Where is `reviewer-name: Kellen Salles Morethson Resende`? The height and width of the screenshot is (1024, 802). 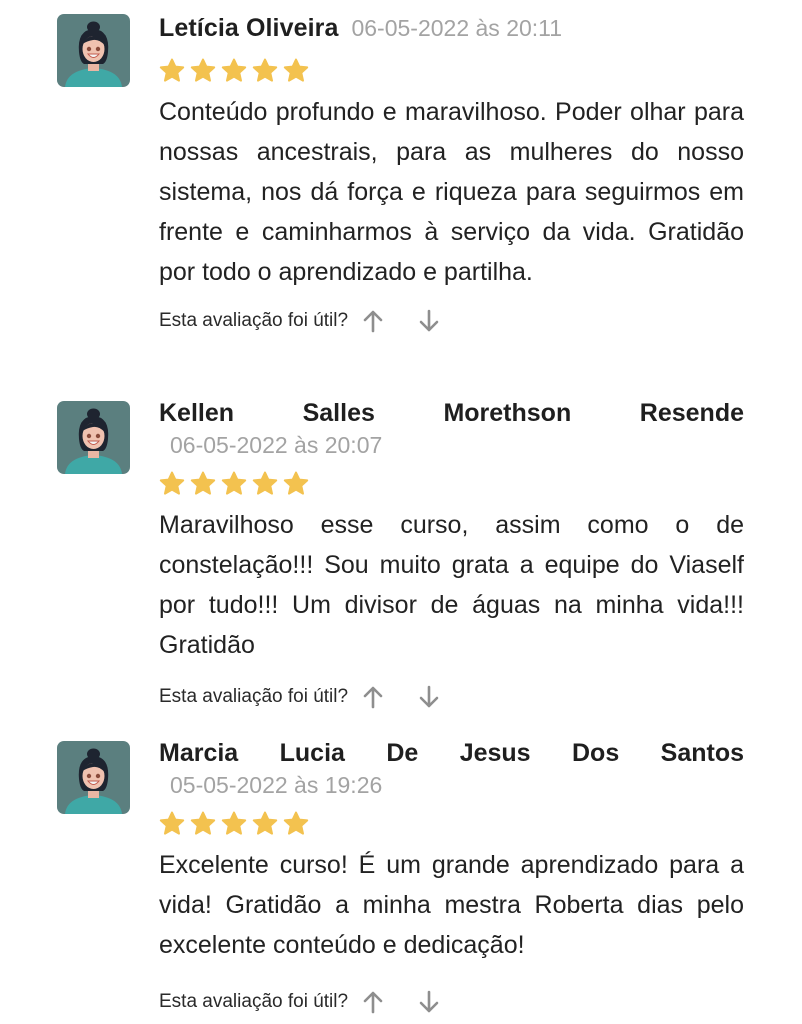
reviewer-name: Kellen Salles Morethson Resende is located at coordinates (451, 413).